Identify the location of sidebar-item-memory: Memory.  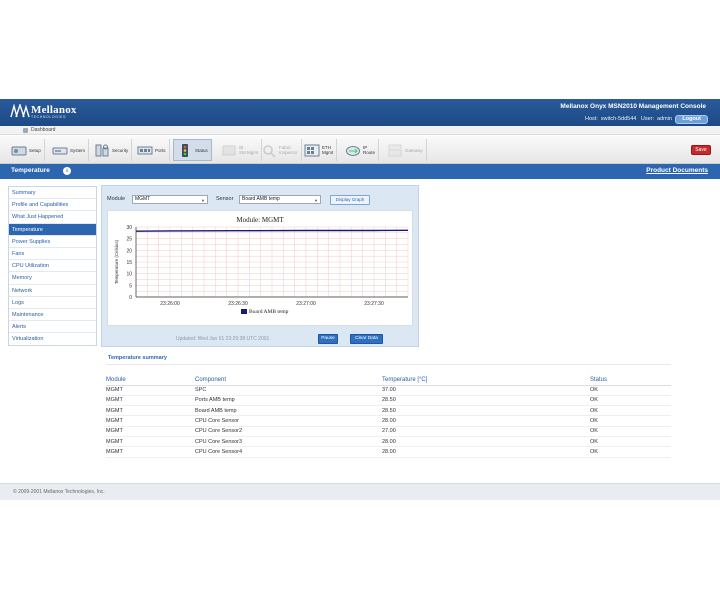
(52, 278).